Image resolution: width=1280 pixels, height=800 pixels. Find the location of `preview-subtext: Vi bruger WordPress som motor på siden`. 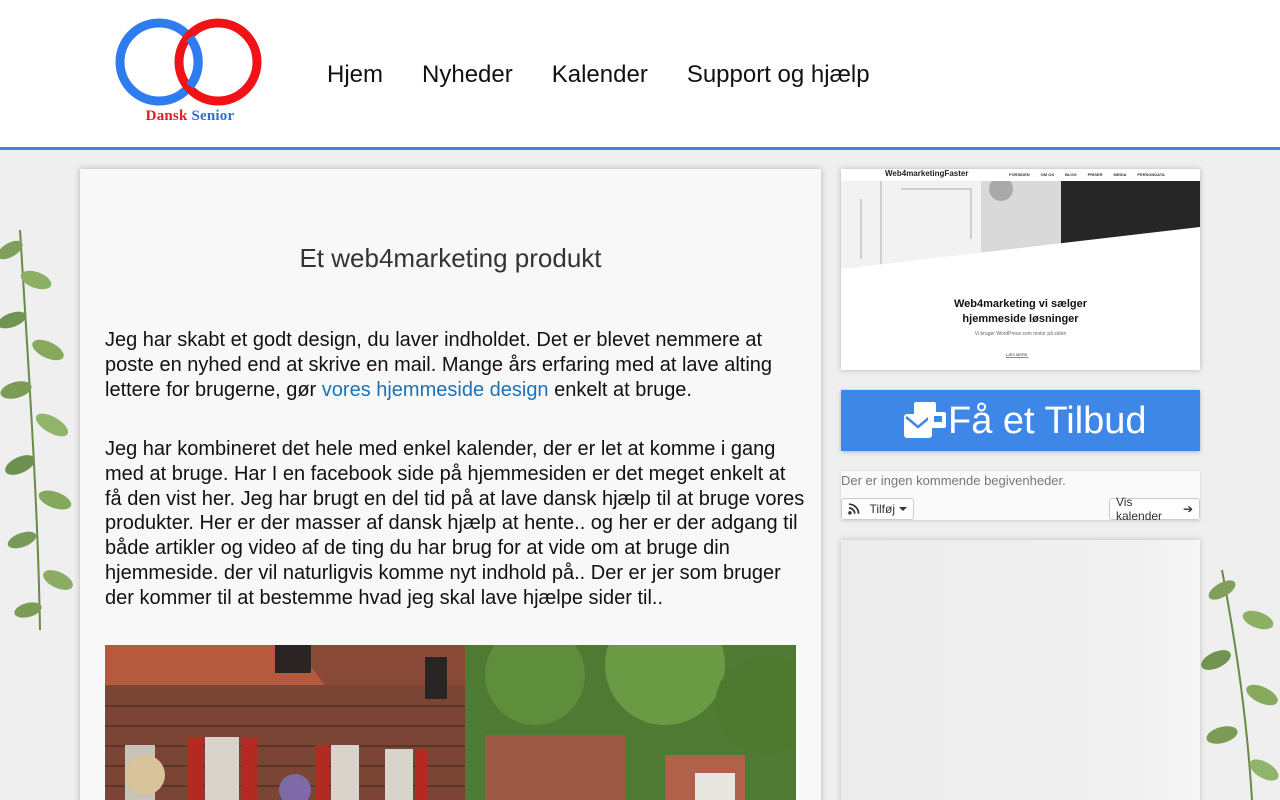

preview-subtext: Vi bruger WordPress som motor på siden is located at coordinates (1020, 334).